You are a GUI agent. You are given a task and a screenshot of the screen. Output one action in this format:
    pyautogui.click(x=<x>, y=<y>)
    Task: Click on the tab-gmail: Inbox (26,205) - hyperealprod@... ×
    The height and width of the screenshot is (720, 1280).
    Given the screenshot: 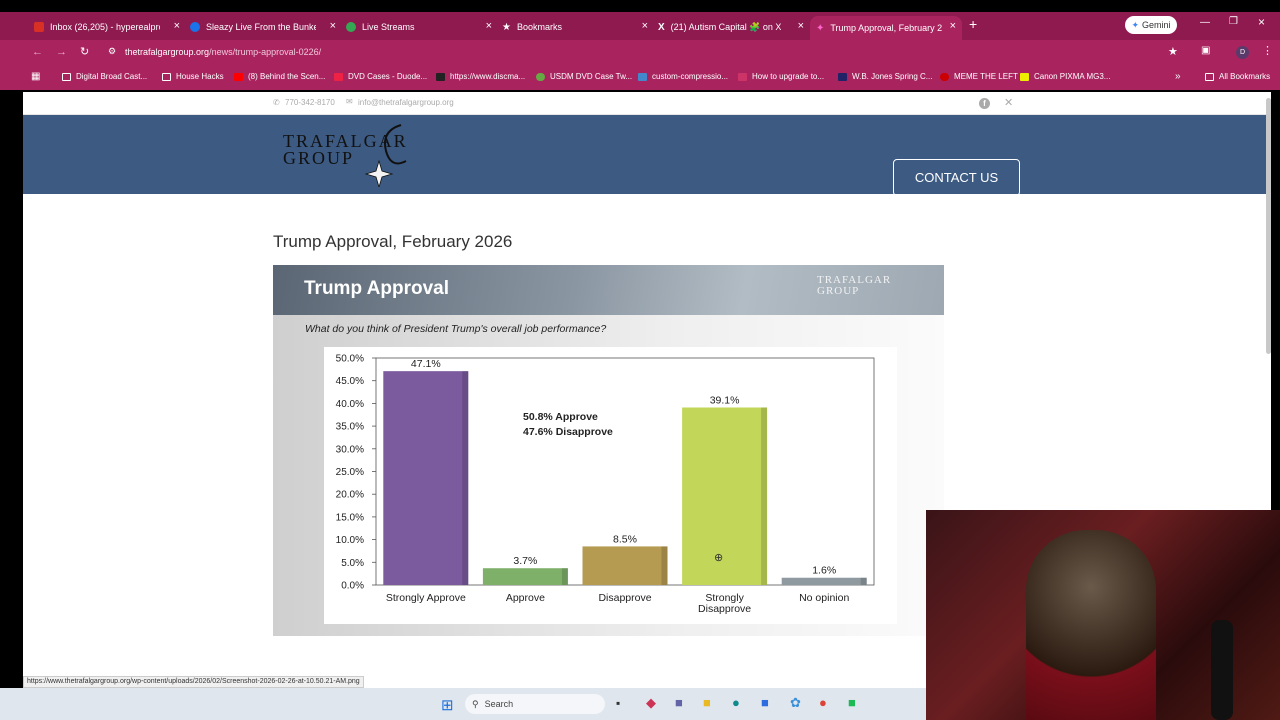 What is the action you would take?
    pyautogui.click(x=107, y=27)
    